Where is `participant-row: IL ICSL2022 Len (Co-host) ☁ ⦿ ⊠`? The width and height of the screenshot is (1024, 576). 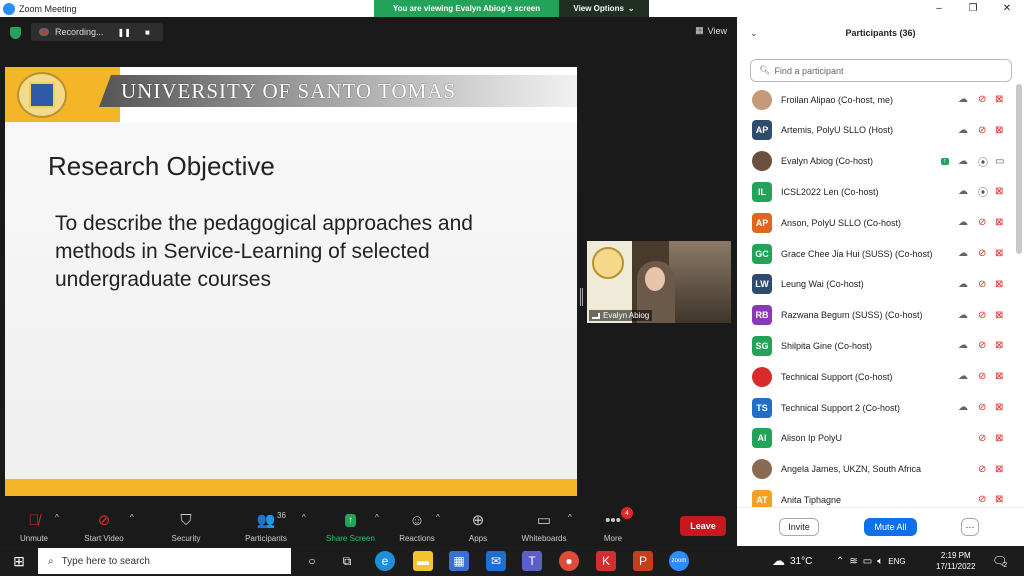
participant-row: IL ICSL2022 Len (Co-host) ☁ ⦿ ⊠ is located at coordinates (877, 191).